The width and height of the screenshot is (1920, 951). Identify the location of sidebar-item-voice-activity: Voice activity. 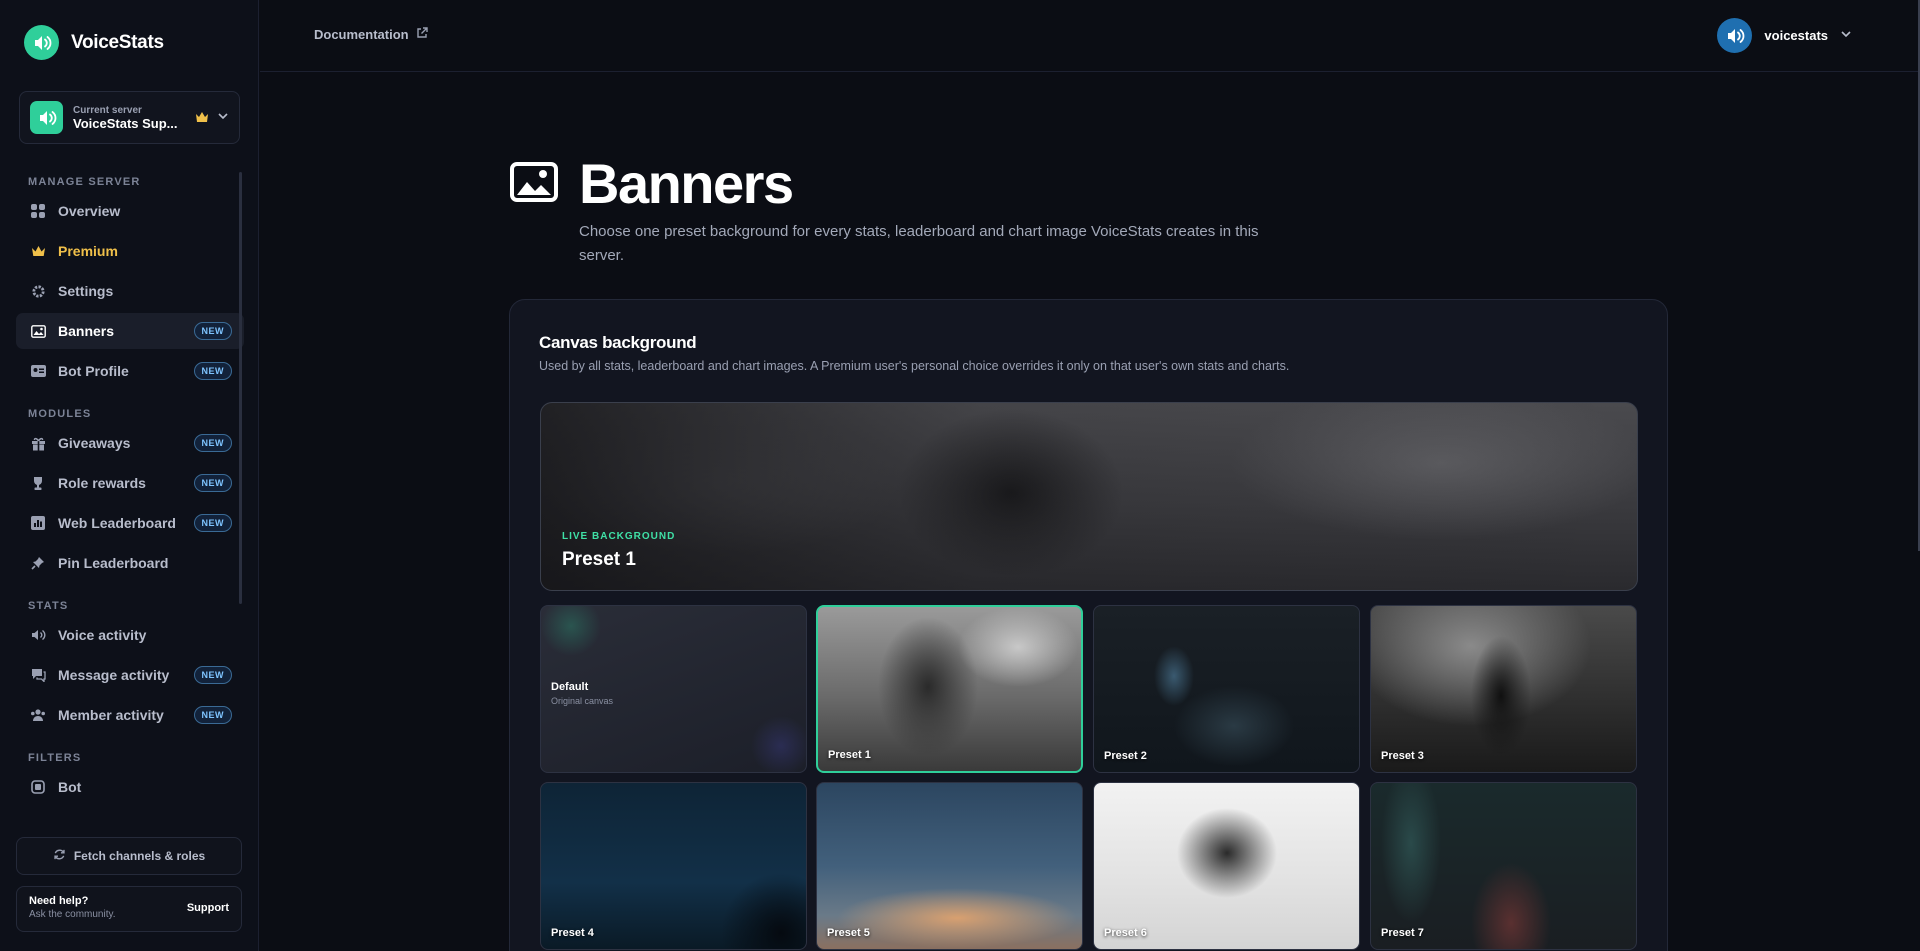
(130, 635).